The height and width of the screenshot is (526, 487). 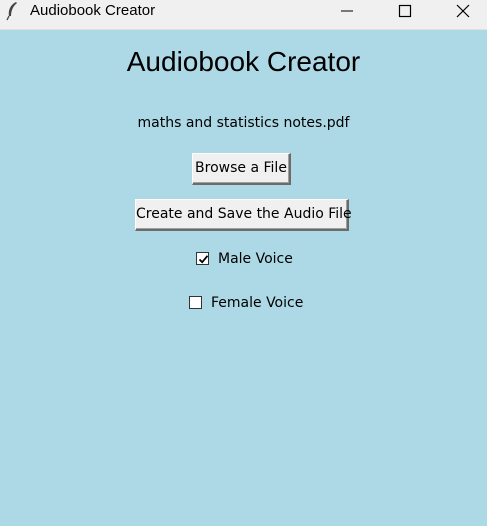 I want to click on create-audio-button: Create and Save the Audio File, so click(x=243, y=215).